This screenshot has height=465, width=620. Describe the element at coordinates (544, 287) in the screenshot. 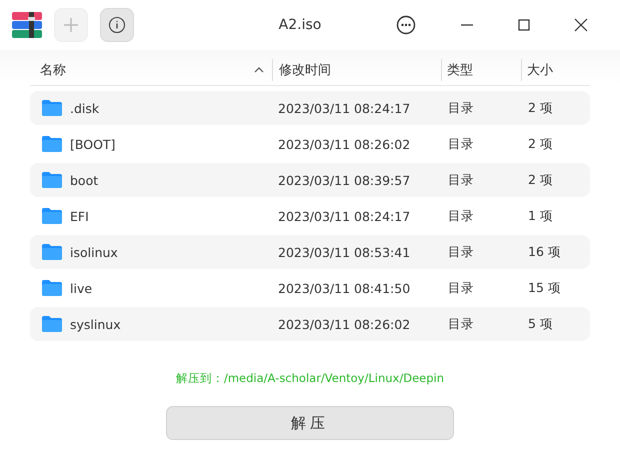

I see `item-count: 15 项` at that location.